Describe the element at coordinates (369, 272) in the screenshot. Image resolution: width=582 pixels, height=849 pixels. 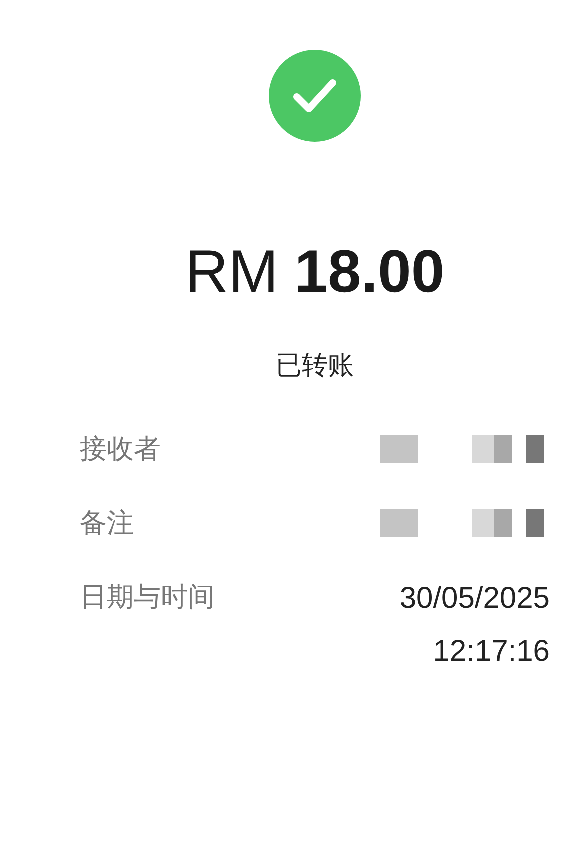
I see `amount-value: 18.00` at that location.